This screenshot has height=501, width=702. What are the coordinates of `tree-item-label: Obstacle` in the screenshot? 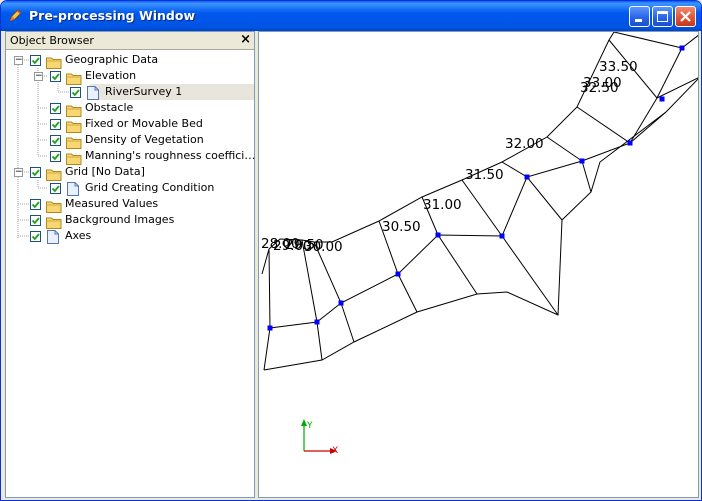 It's located at (109, 107).